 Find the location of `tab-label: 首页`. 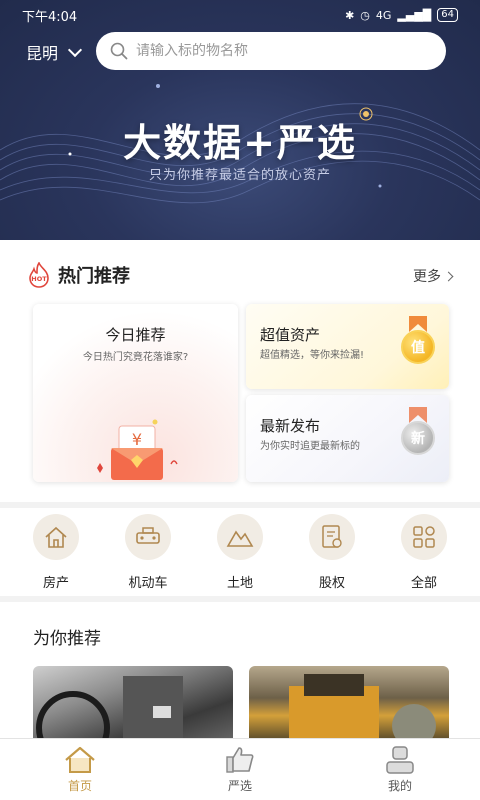

tab-label: 首页 is located at coordinates (79, 786).